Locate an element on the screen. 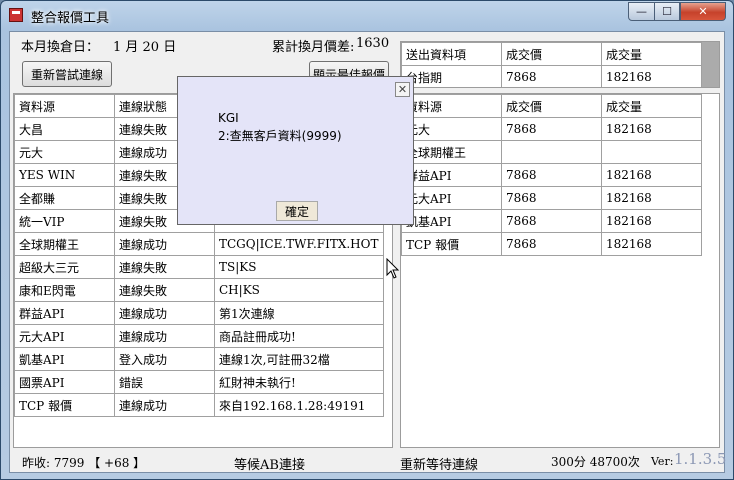 The image size is (734, 480). table-row: 康和E閃電 連線失敗 CH|KS is located at coordinates (199, 290).